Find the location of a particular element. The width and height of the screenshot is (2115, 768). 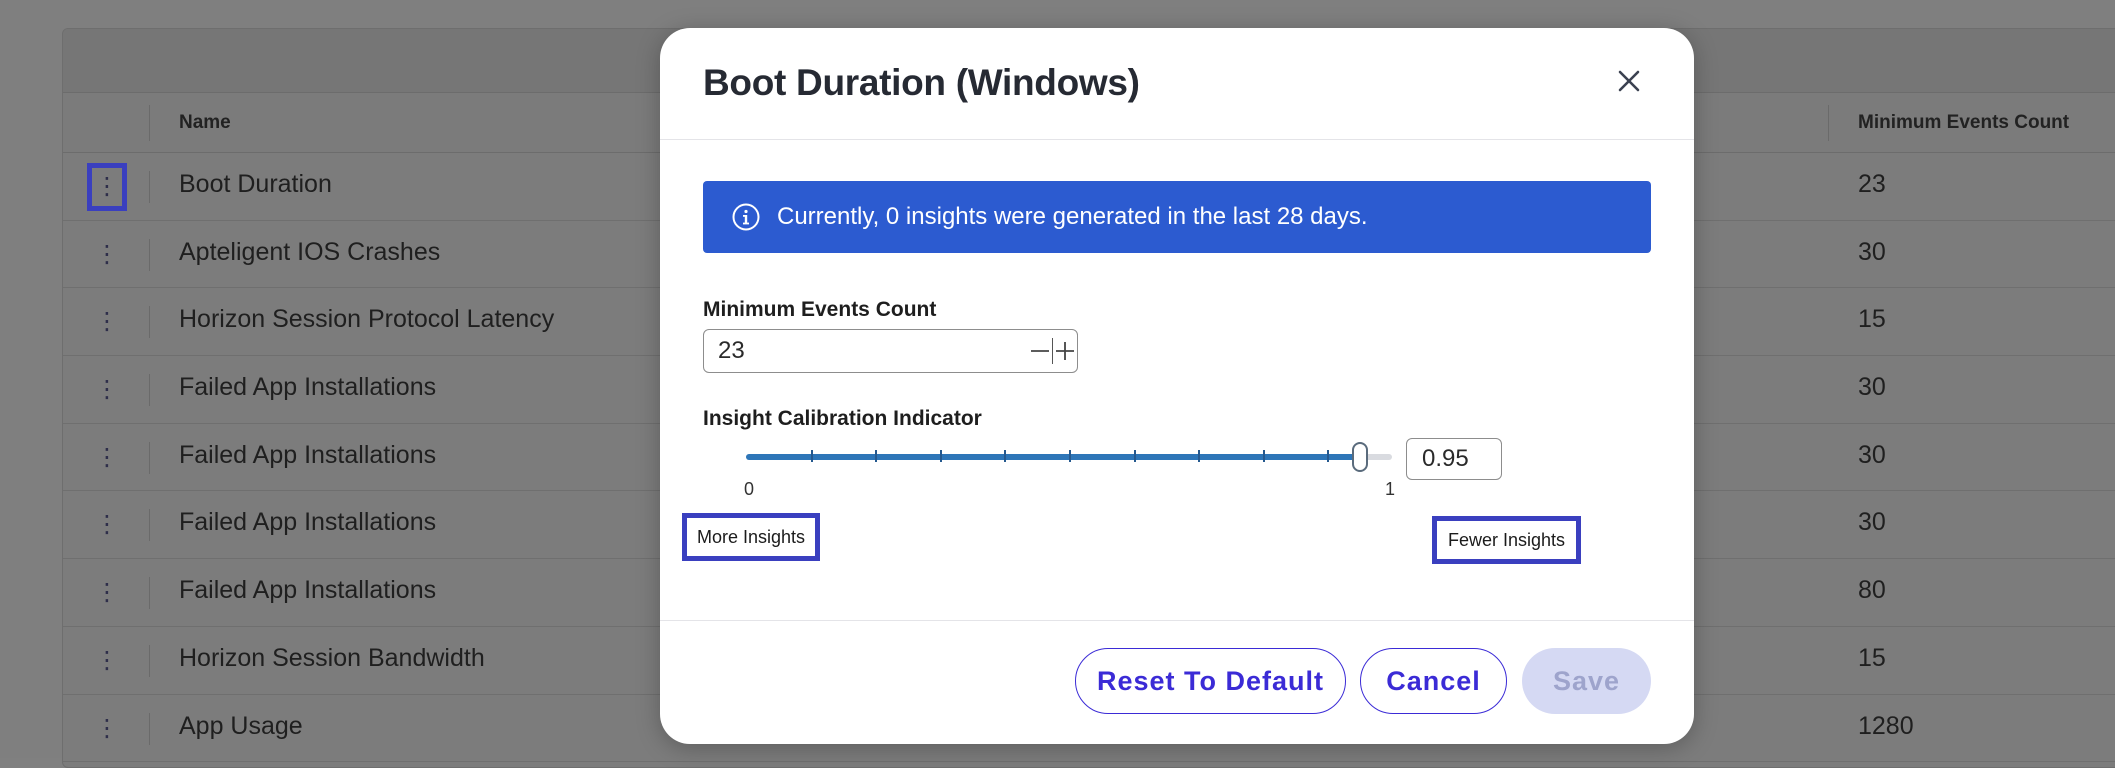

cancel-button: Cancel is located at coordinates (1433, 681).